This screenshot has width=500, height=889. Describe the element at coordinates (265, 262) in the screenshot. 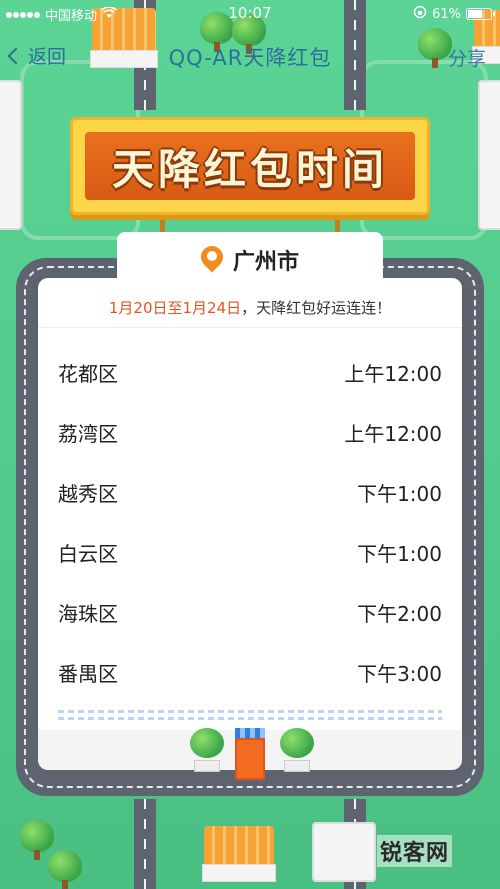

I see `city-name: 广州市` at that location.